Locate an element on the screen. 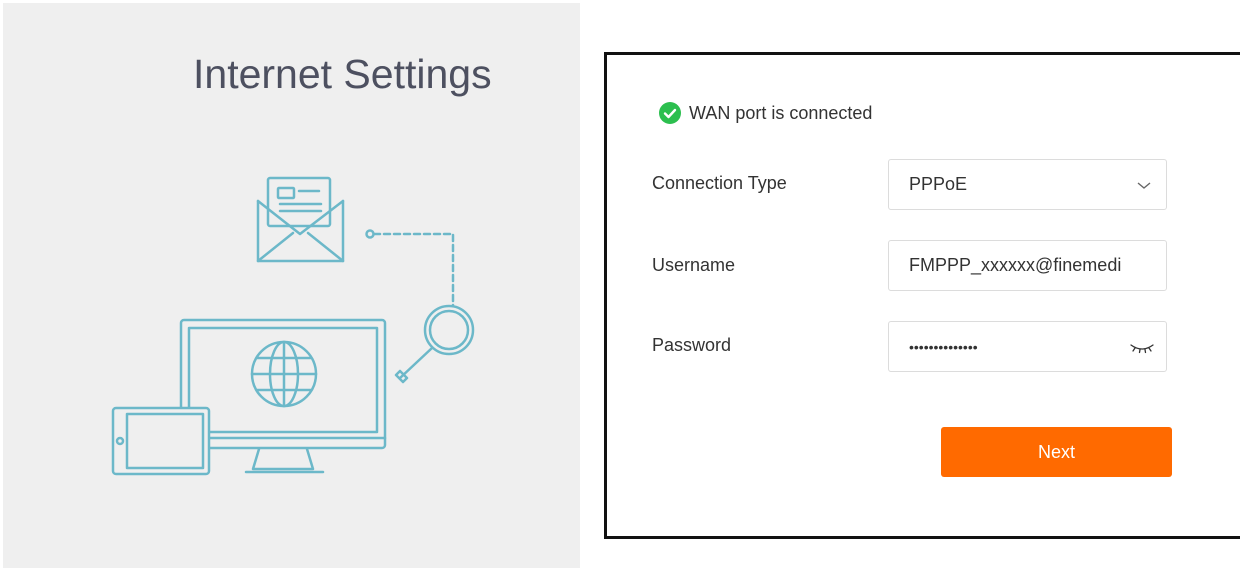 The height and width of the screenshot is (568, 1240). magnifier-icon is located at coordinates (434, 344).